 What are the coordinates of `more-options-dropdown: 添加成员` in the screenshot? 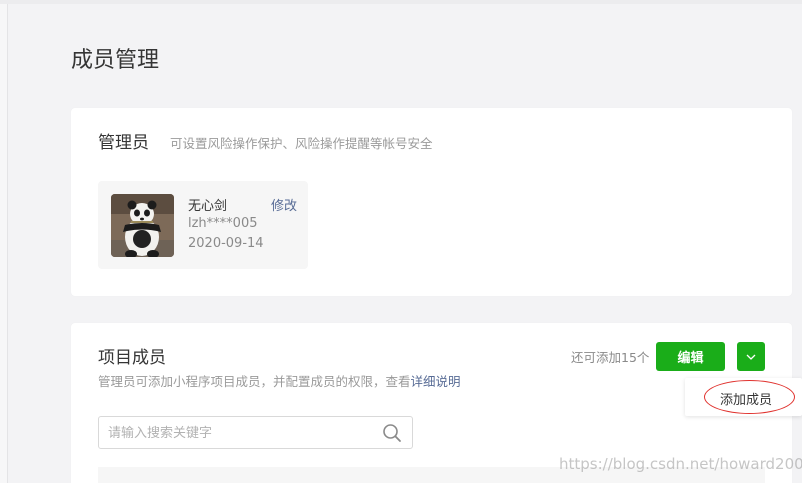 It's located at (743, 397).